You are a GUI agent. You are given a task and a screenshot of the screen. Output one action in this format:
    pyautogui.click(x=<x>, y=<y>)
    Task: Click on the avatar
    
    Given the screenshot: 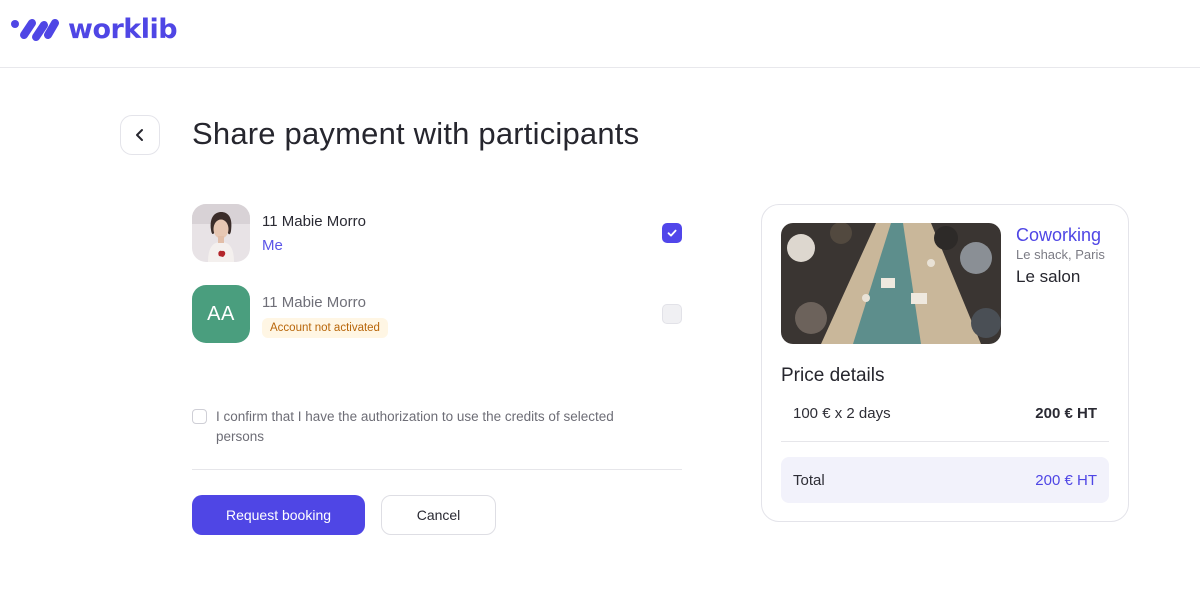 What is the action you would take?
    pyautogui.click(x=221, y=233)
    